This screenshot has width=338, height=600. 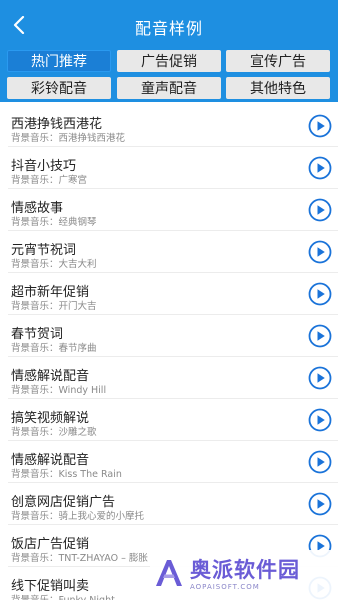 What do you see at coordinates (173, 126) in the screenshot?
I see `list-item: 西港挣钱西港花 背景音乐：西港挣钱西港花` at bounding box center [173, 126].